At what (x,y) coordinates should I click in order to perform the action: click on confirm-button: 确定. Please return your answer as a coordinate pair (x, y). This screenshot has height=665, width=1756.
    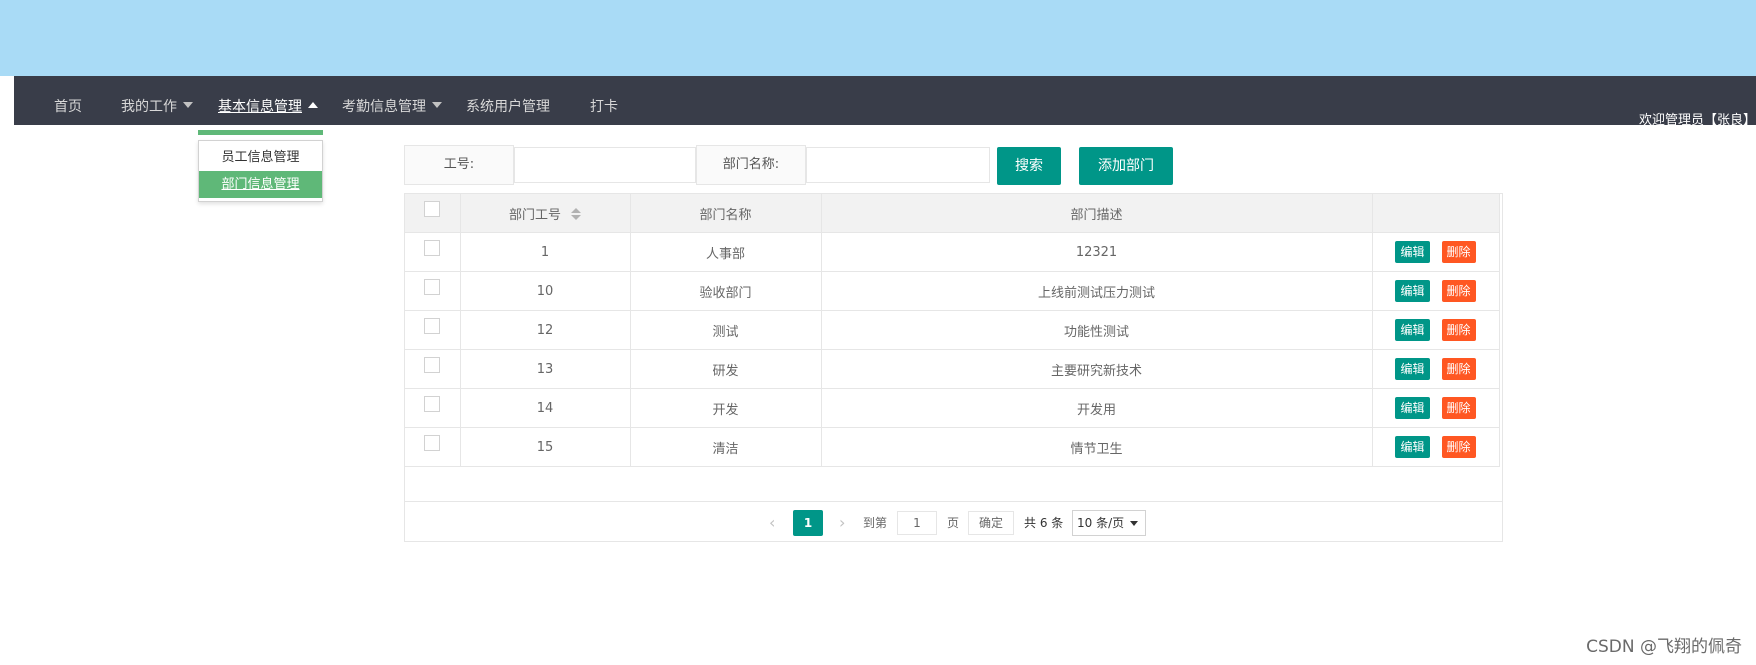
    Looking at the image, I should click on (991, 523).